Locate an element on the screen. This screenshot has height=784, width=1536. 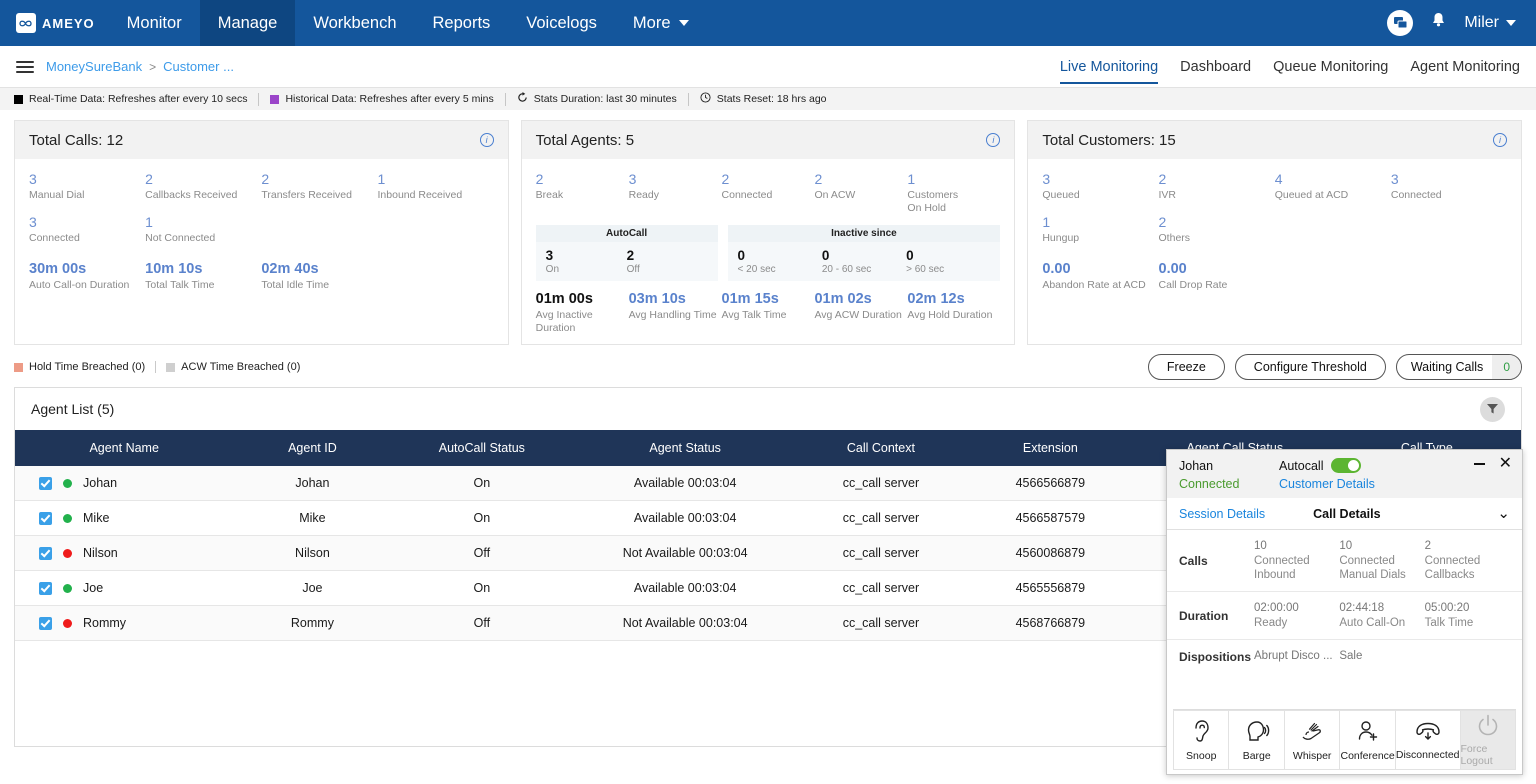
conference-button: Conference is located at coordinates (1368, 740).